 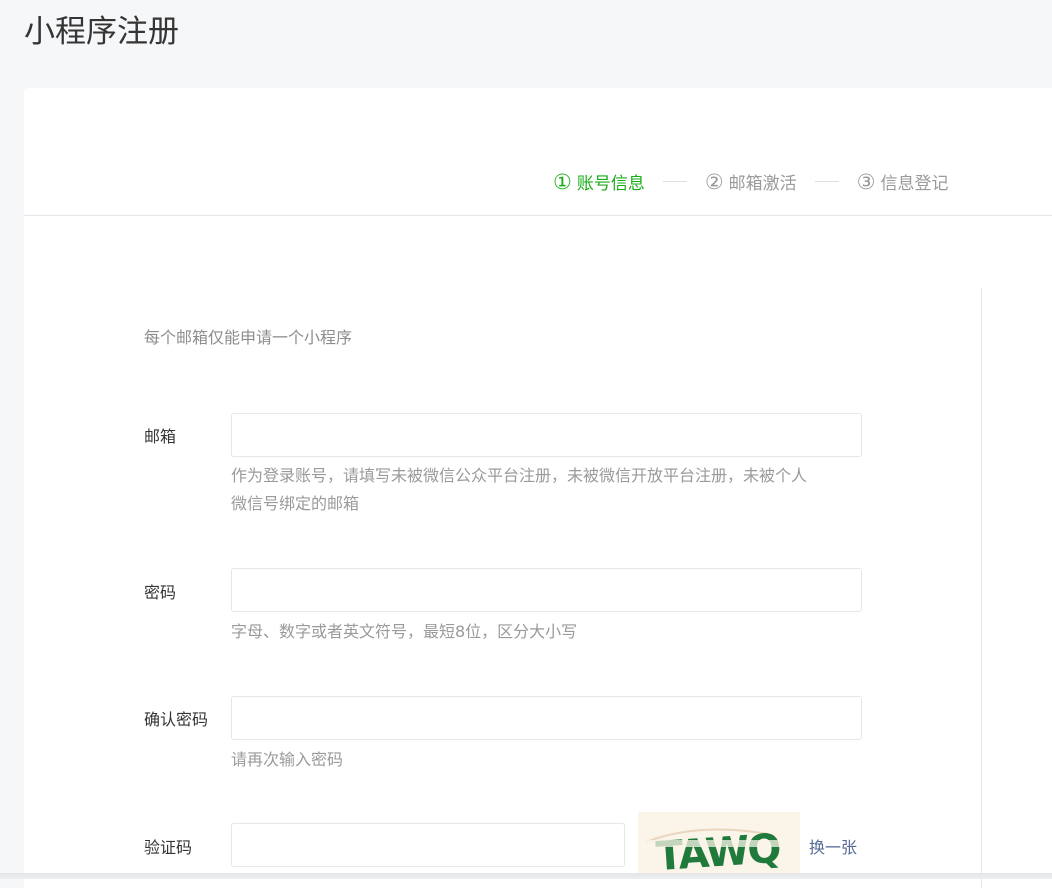 What do you see at coordinates (914, 184) in the screenshot?
I see `step-label: 信息登记` at bounding box center [914, 184].